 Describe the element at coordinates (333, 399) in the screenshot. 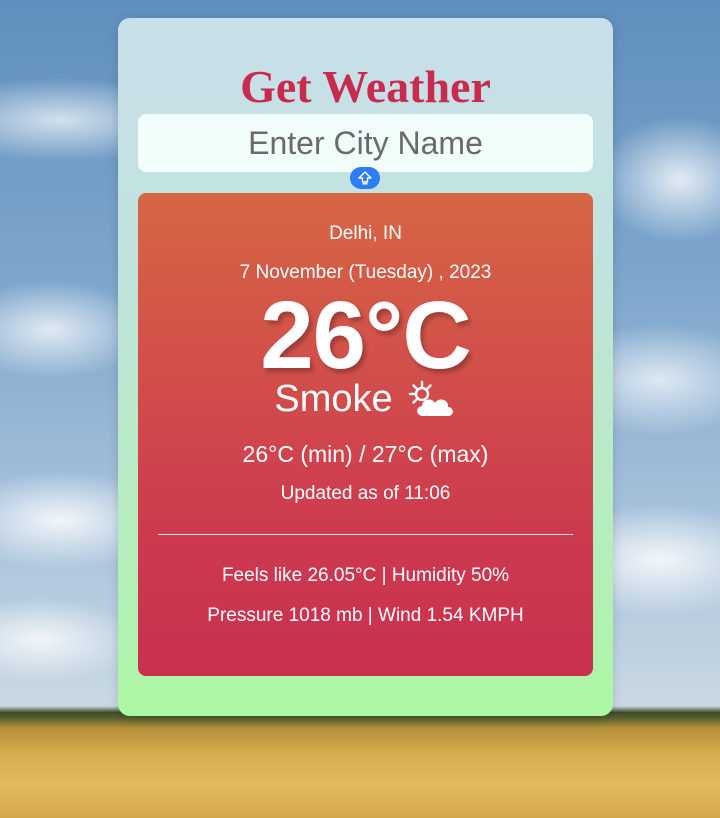

I see `condition-label: Smoke` at that location.